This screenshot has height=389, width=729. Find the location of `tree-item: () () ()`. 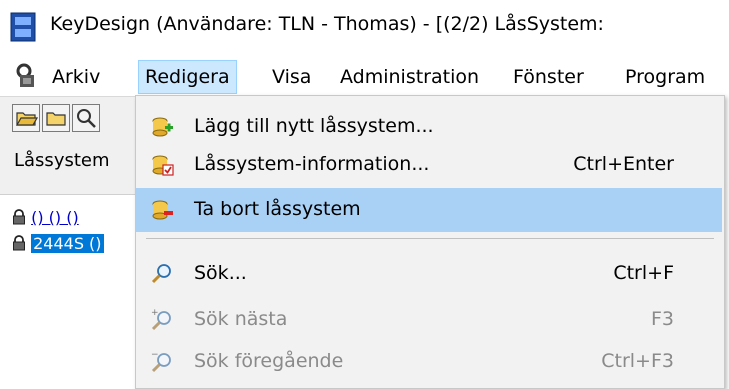

tree-item: () () () is located at coordinates (45, 218).